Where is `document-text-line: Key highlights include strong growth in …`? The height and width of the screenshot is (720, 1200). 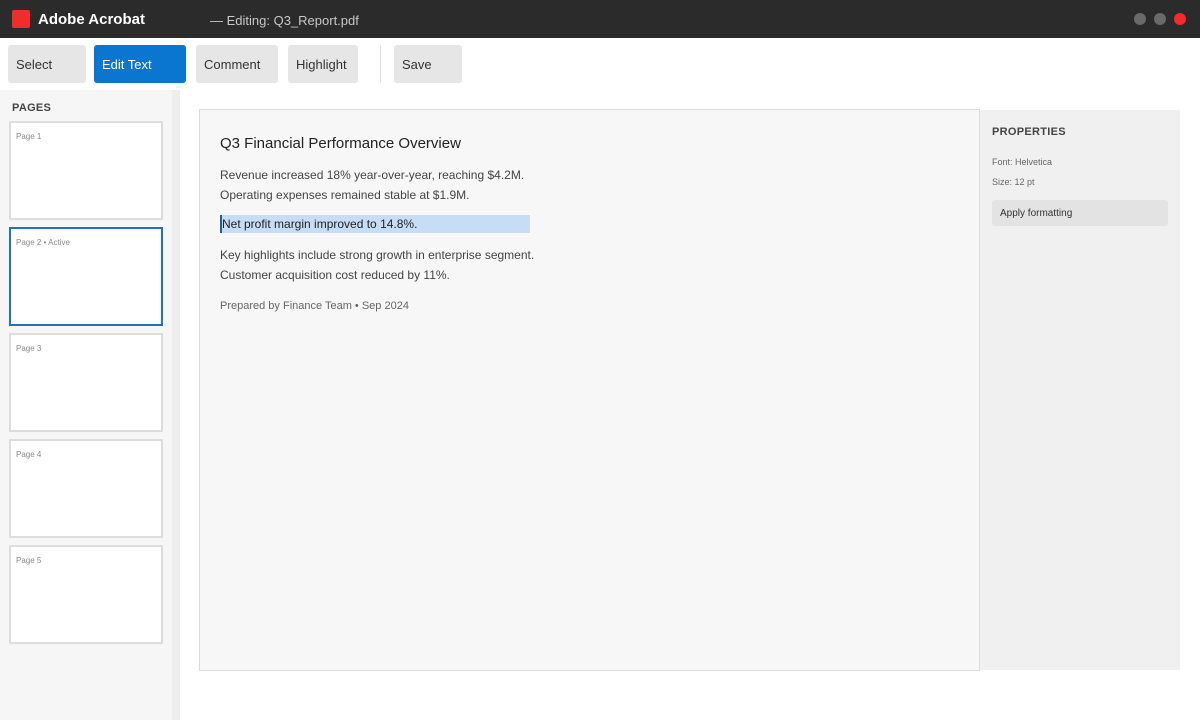 document-text-line: Key highlights include strong growth in … is located at coordinates (377, 255).